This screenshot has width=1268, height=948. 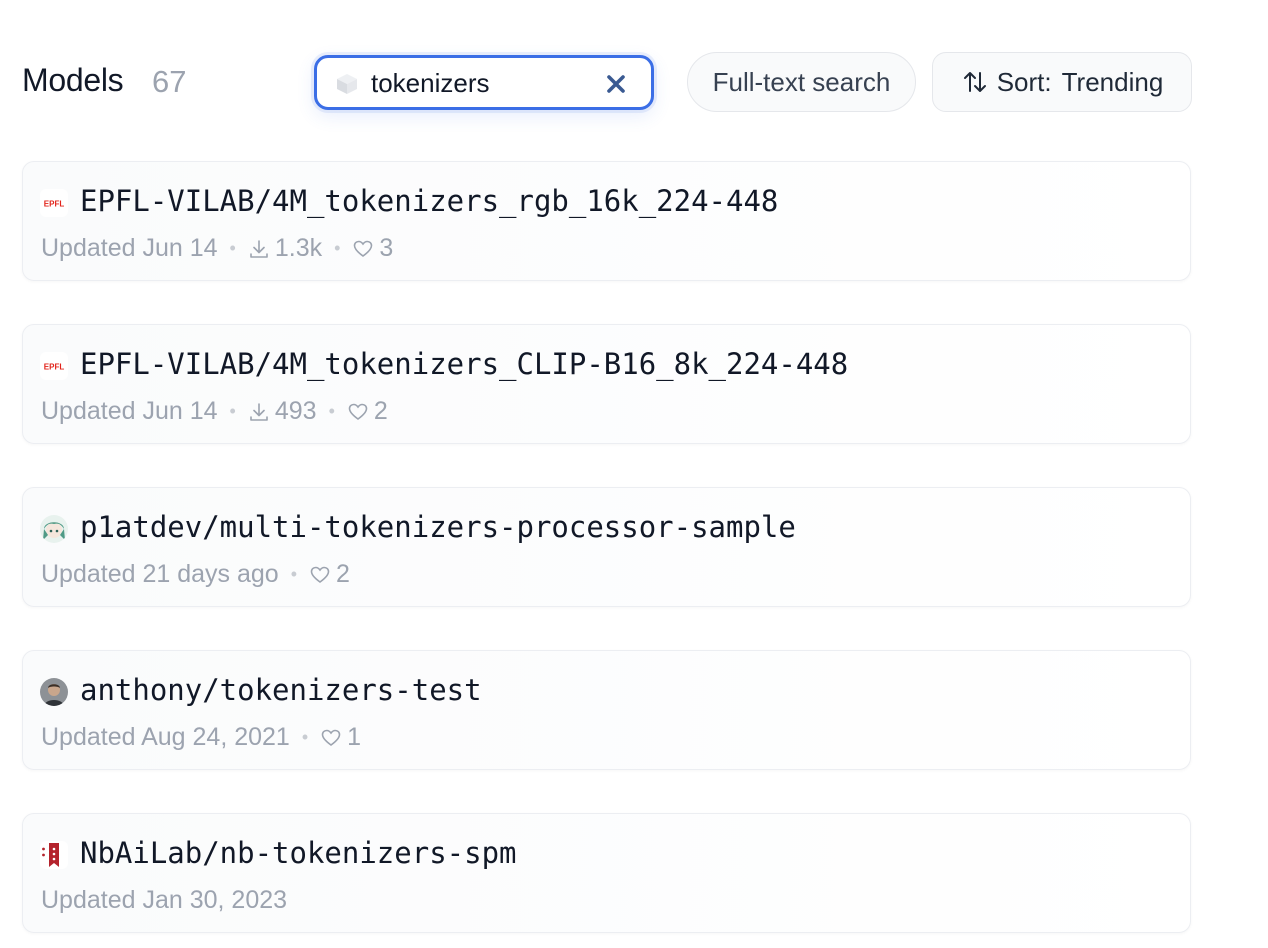 What do you see at coordinates (386, 248) in the screenshot?
I see `likes-count: 3` at bounding box center [386, 248].